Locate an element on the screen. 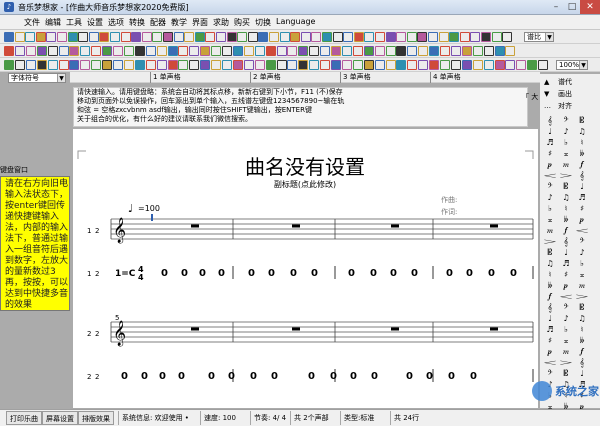 This screenshot has height=426, width=600. palette-glyph-icon: 𝄫 is located at coordinates (550, 285).